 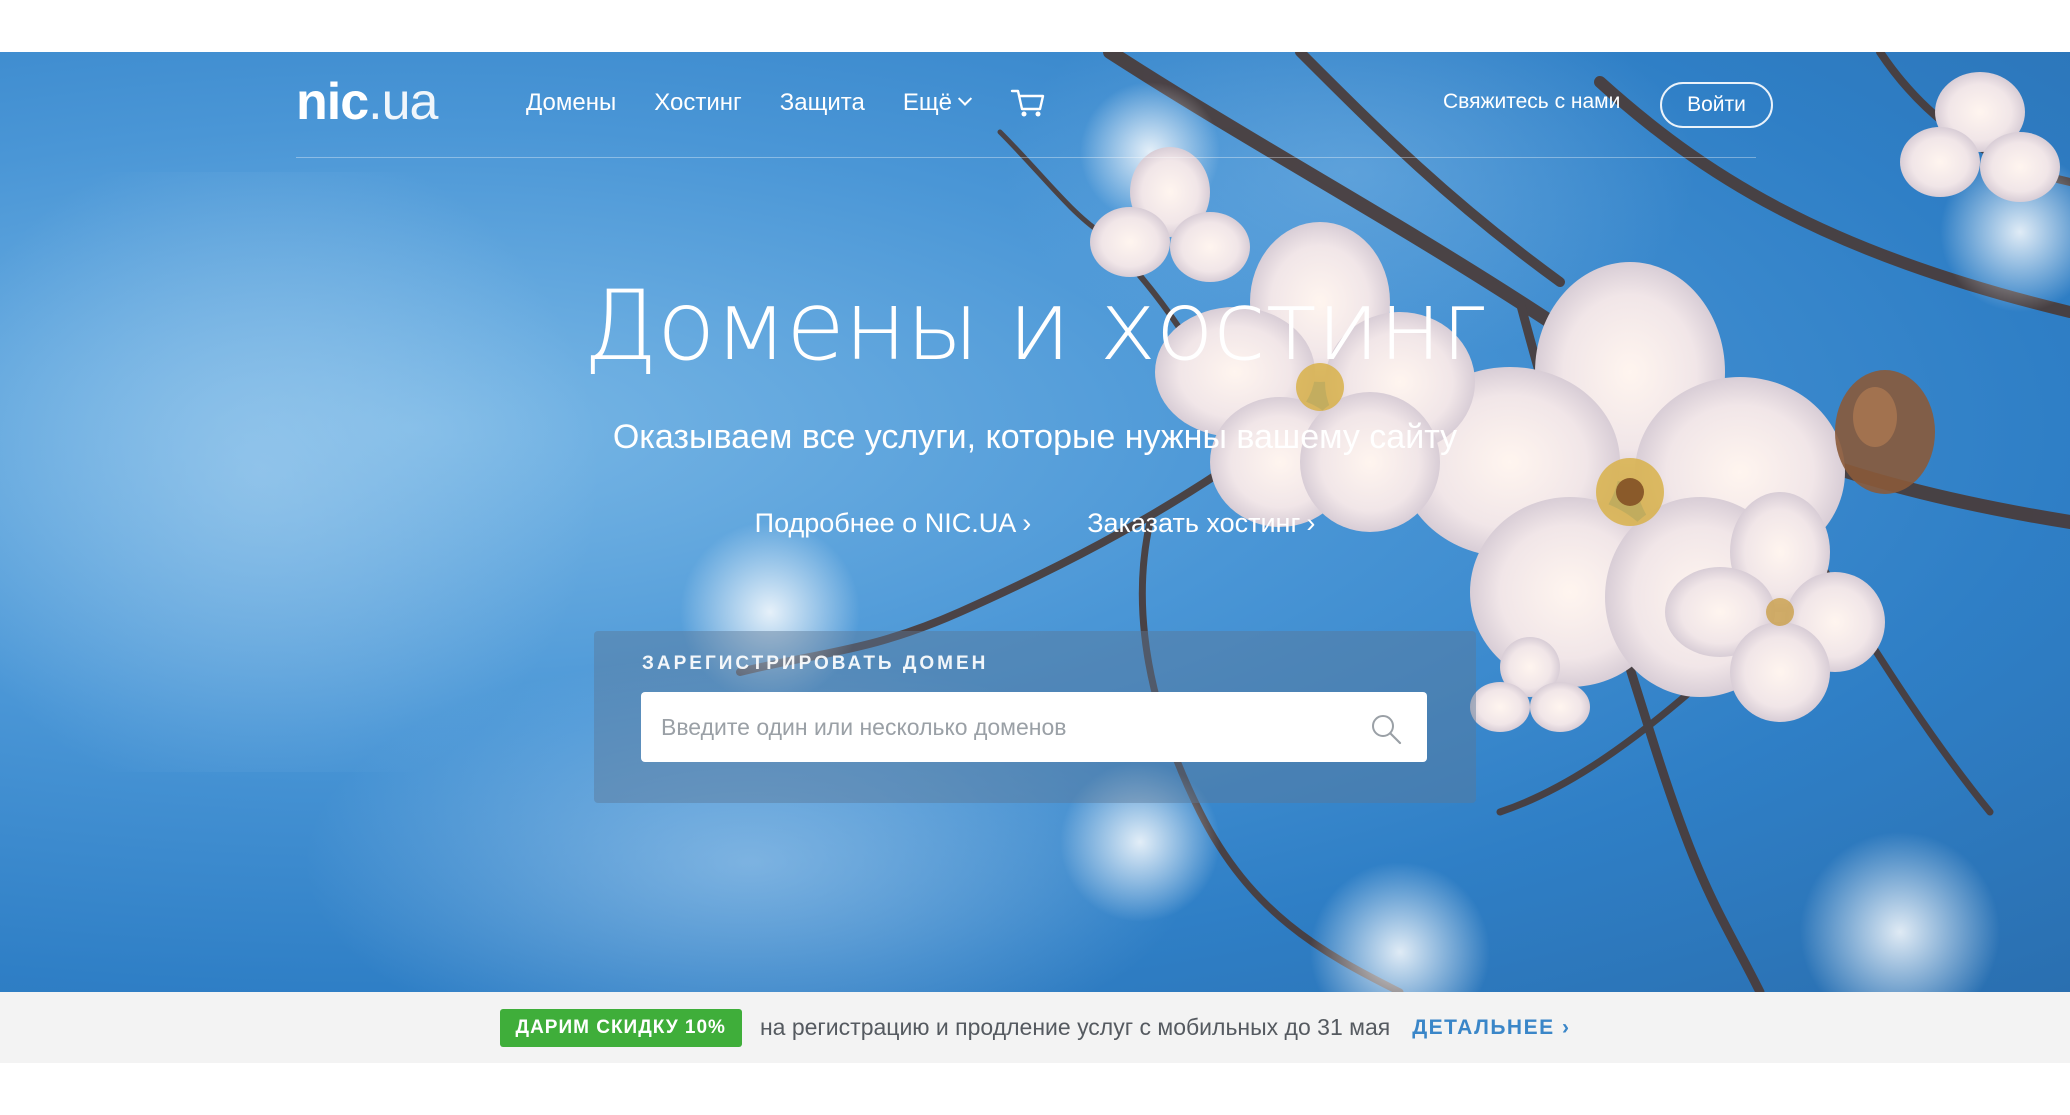 I want to click on contact-us-link: Свяжитесь с нами, so click(x=1531, y=102).